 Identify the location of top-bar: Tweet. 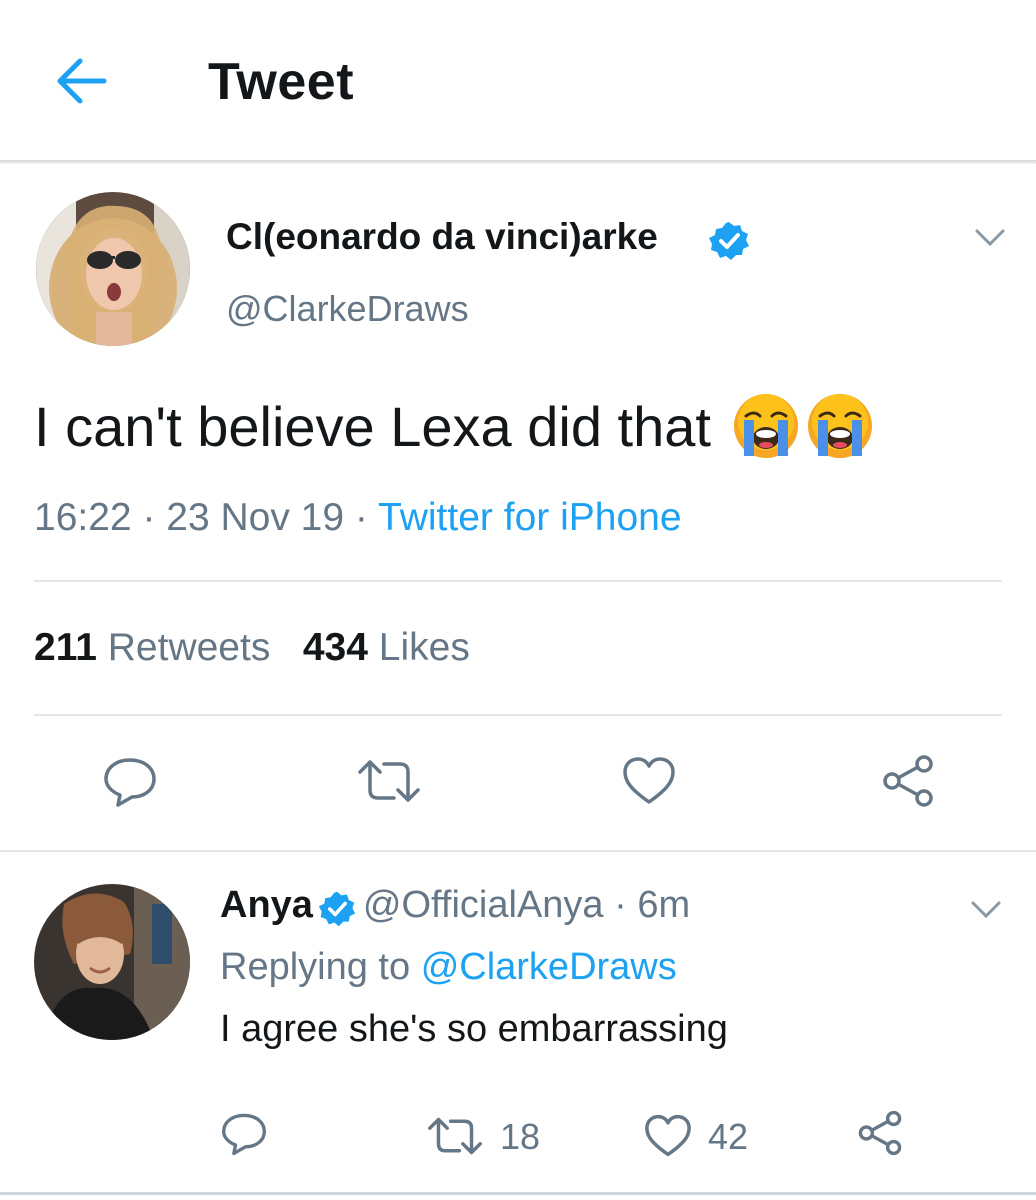
(518, 80).